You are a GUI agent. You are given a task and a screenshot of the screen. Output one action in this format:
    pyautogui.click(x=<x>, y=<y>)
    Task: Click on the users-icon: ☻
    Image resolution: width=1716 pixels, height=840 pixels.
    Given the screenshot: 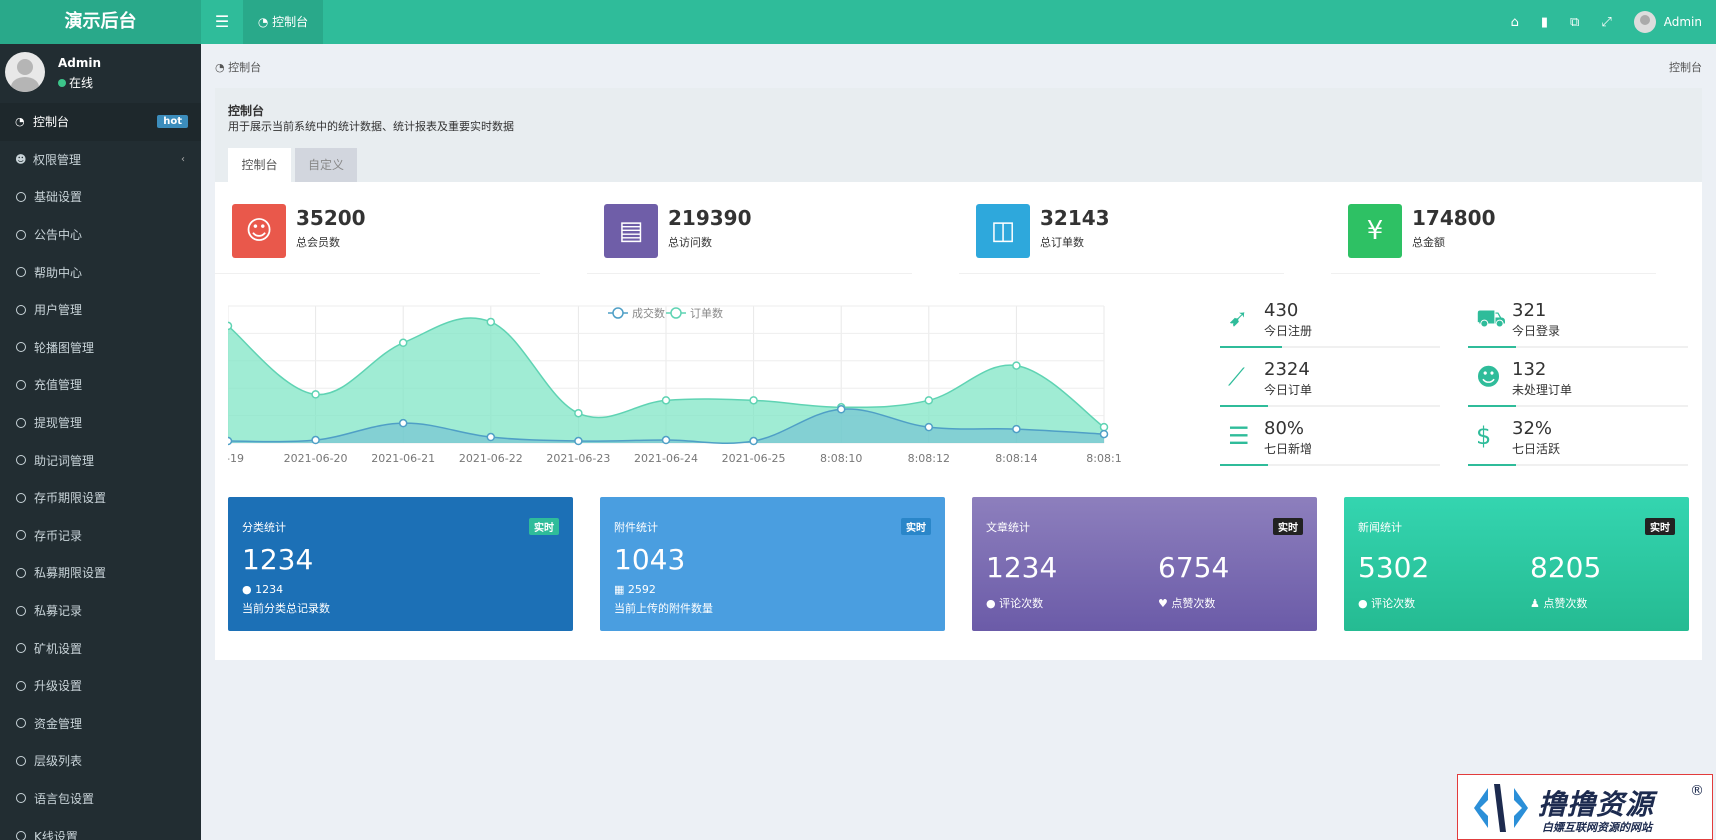 What is the action you would take?
    pyautogui.click(x=21, y=159)
    